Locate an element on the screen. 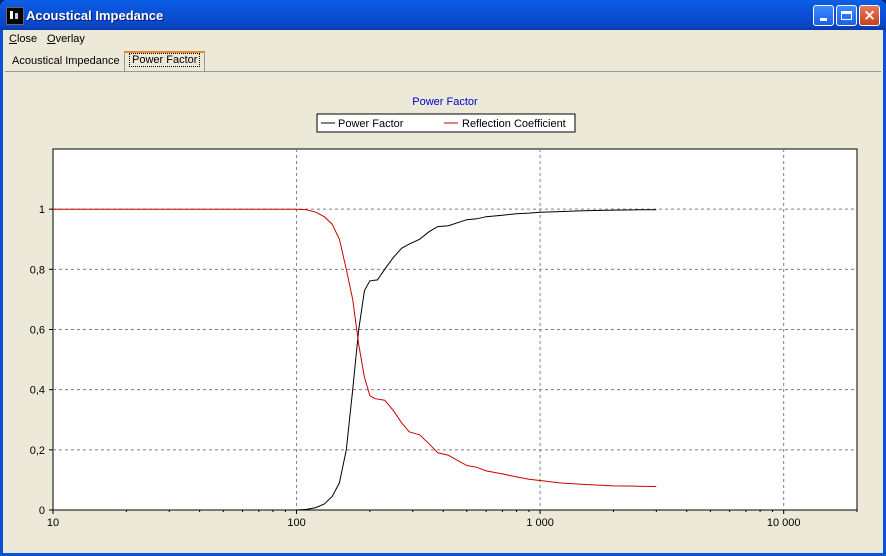  close-button: × is located at coordinates (869, 15).